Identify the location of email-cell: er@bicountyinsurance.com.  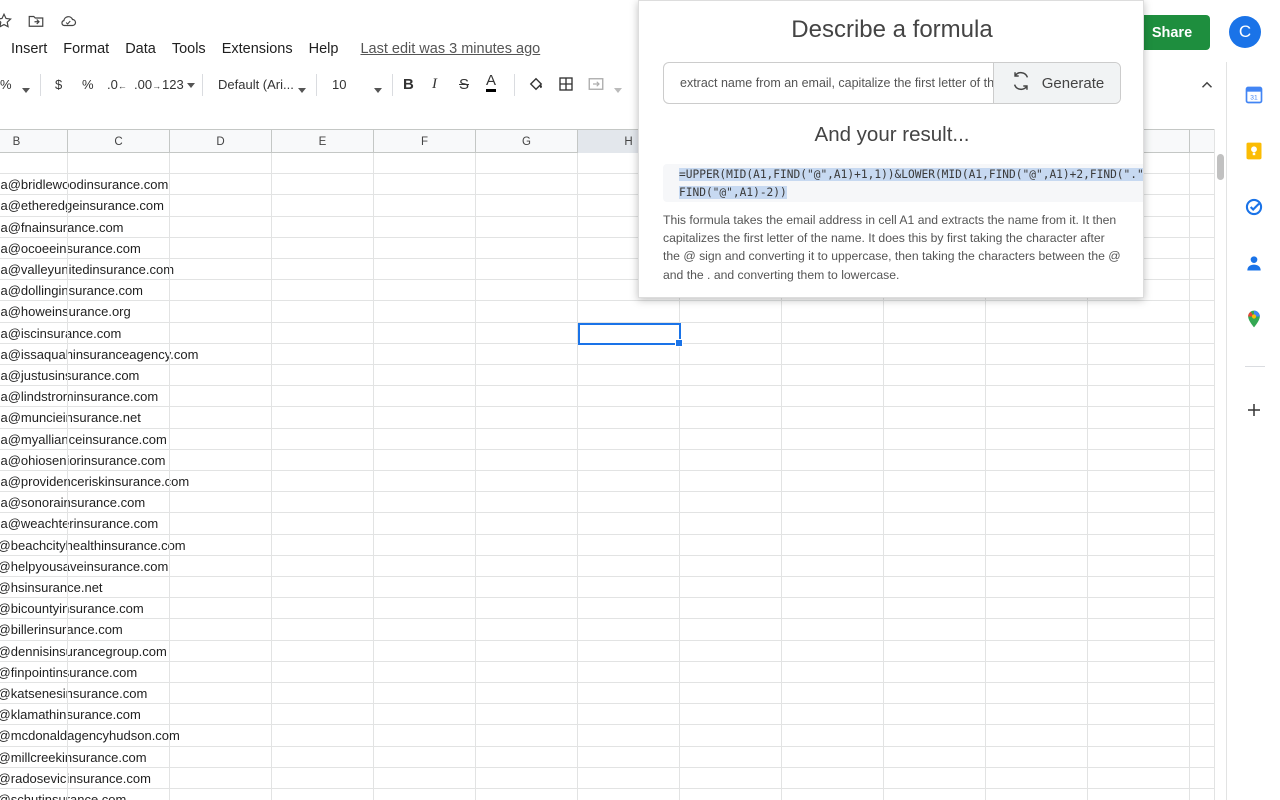
(72, 608).